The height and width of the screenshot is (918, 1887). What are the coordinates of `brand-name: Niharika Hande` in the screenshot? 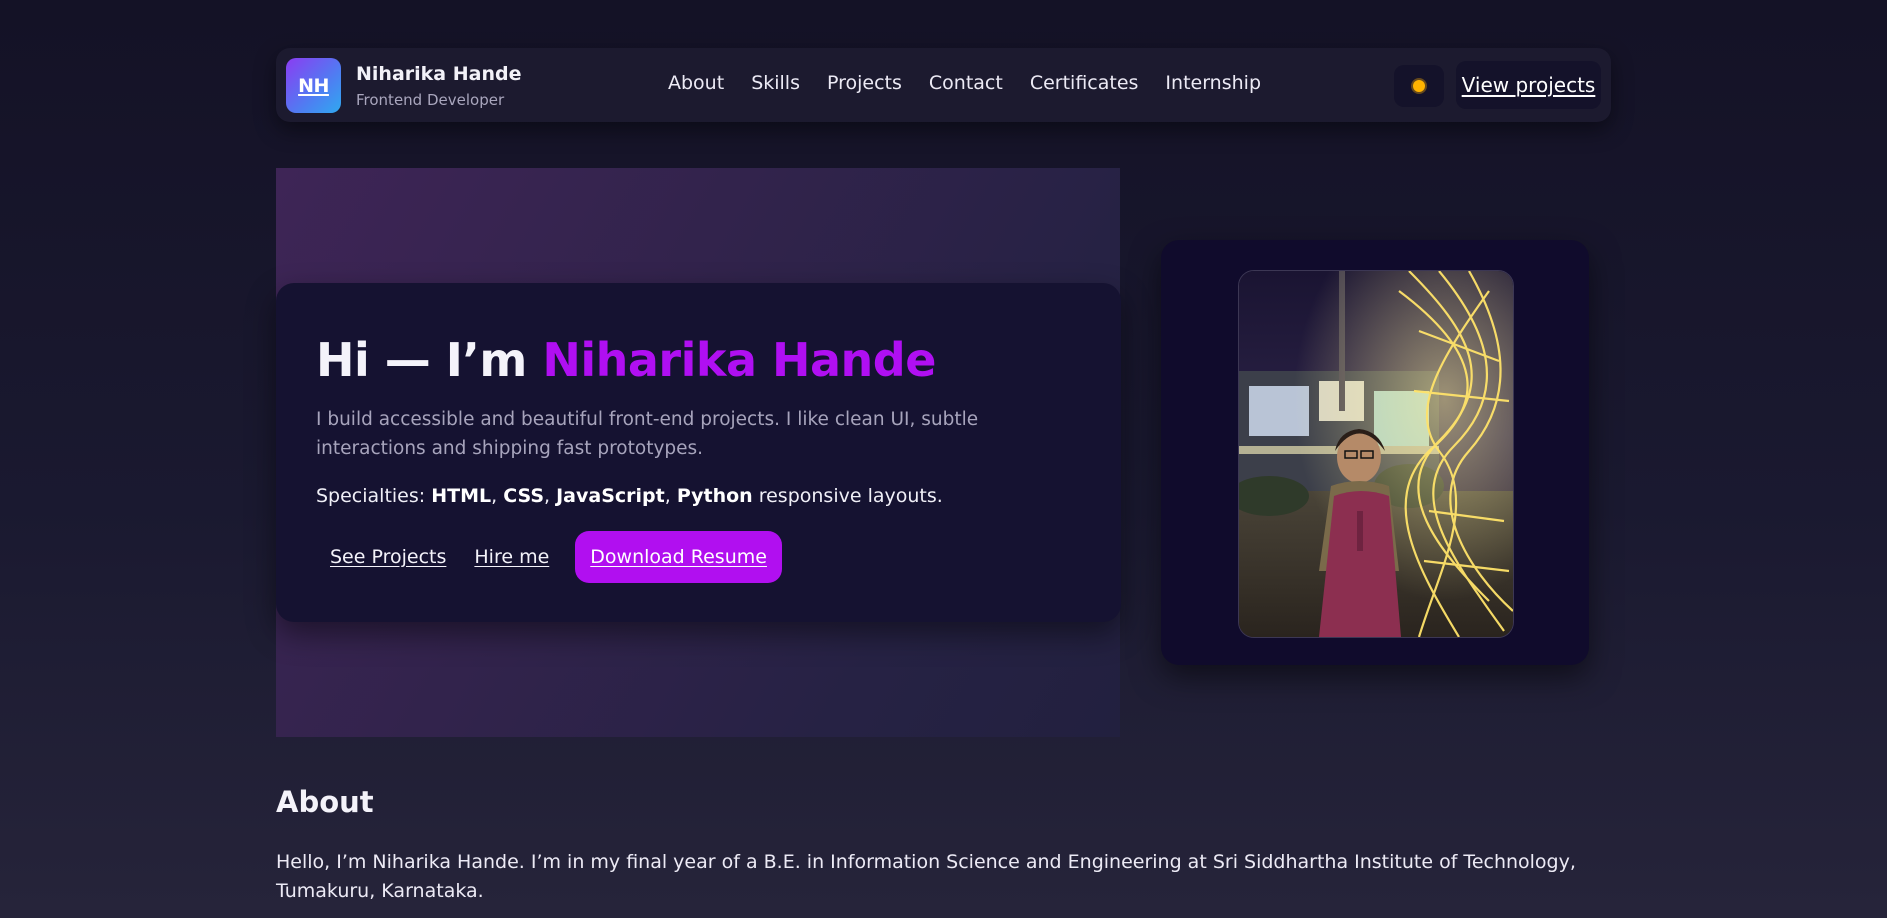 It's located at (439, 74).